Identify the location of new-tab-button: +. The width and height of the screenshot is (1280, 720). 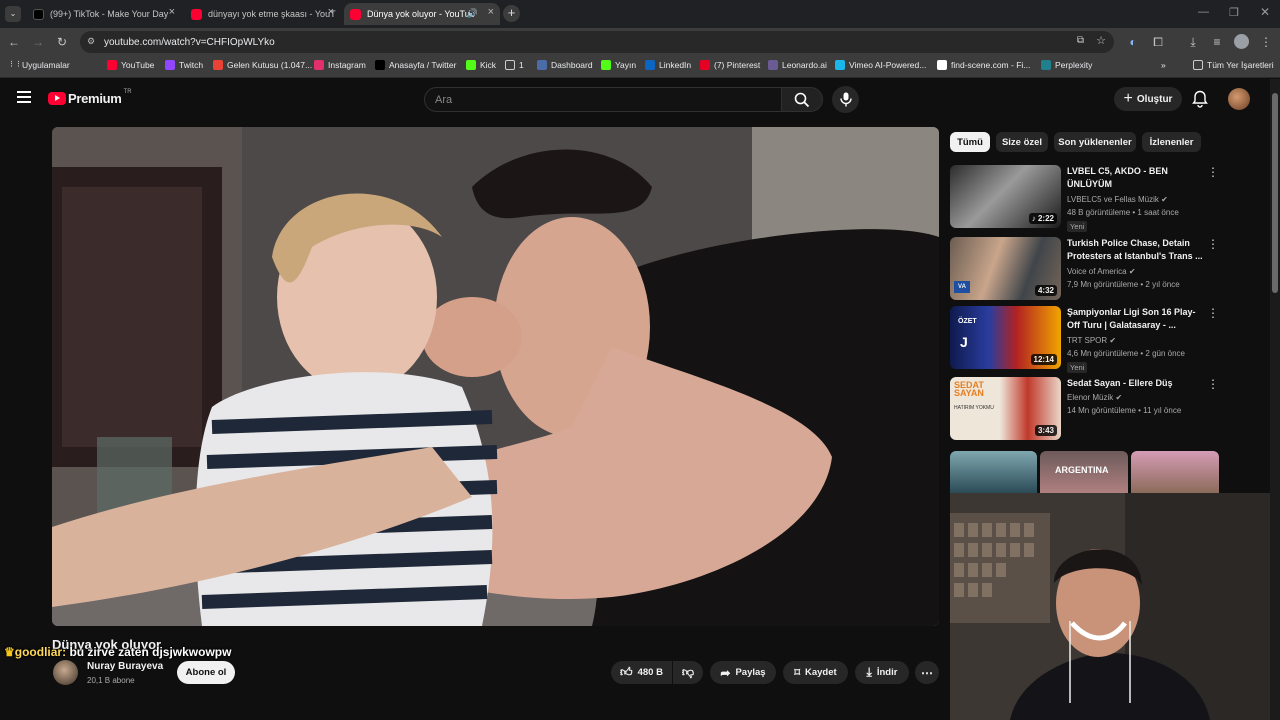
(511, 13).